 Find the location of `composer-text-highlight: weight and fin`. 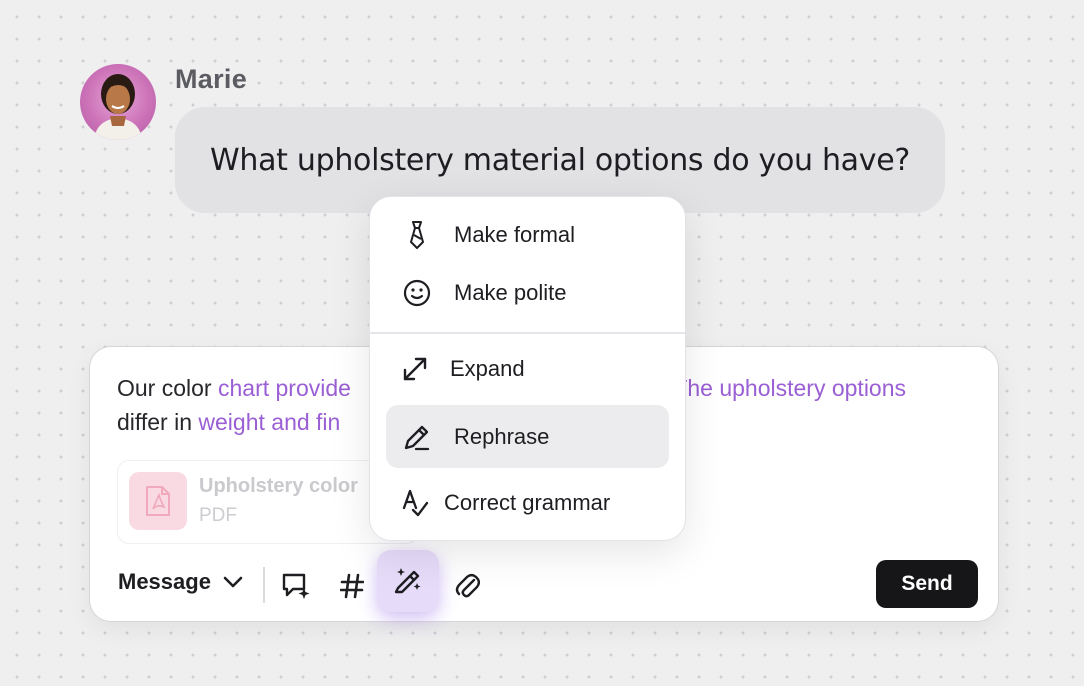

composer-text-highlight: weight and fin is located at coordinates (269, 422).